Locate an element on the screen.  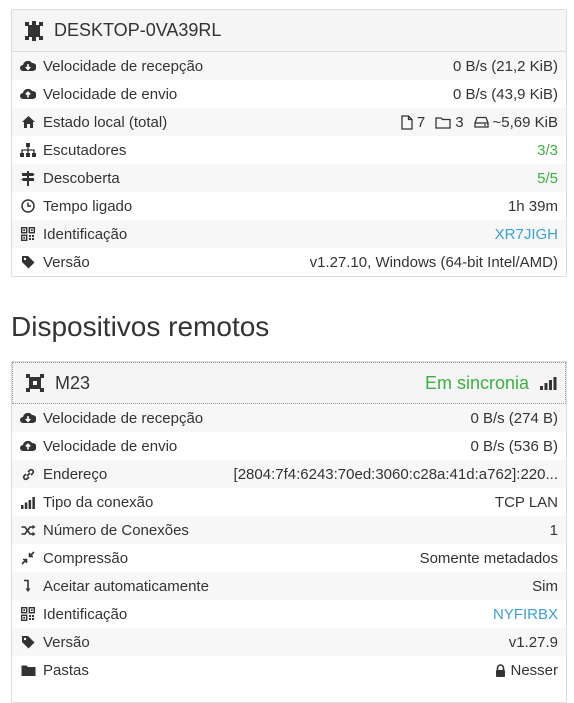
signal-bars-icon is located at coordinates (28, 502).